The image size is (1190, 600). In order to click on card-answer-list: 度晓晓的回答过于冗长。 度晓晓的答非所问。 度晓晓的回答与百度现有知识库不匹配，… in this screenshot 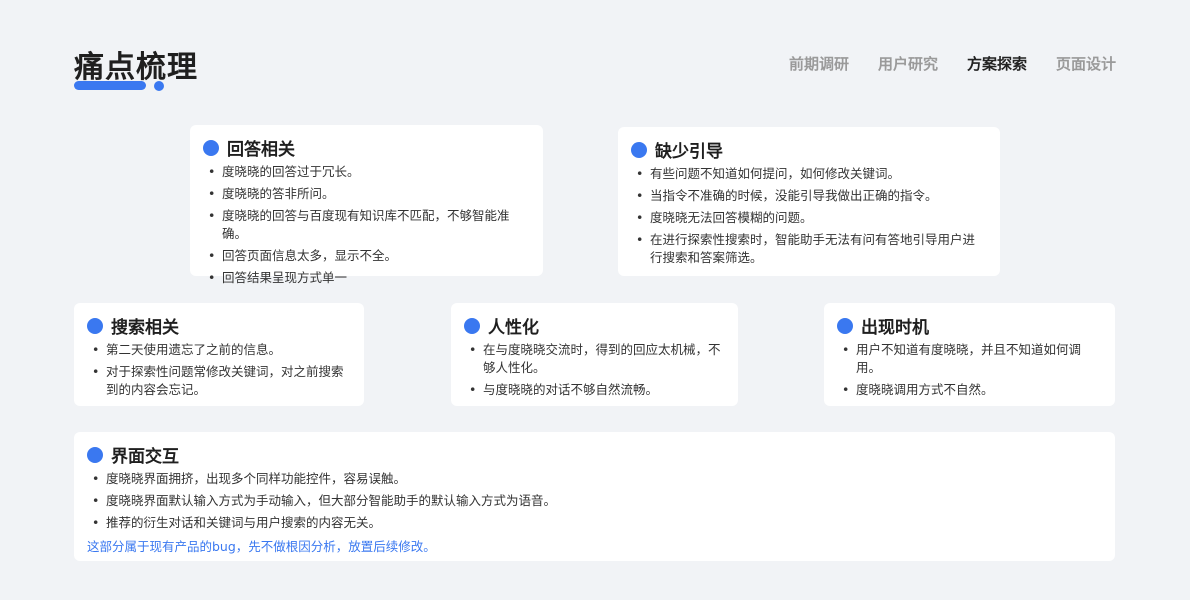, I will do `click(370, 227)`.